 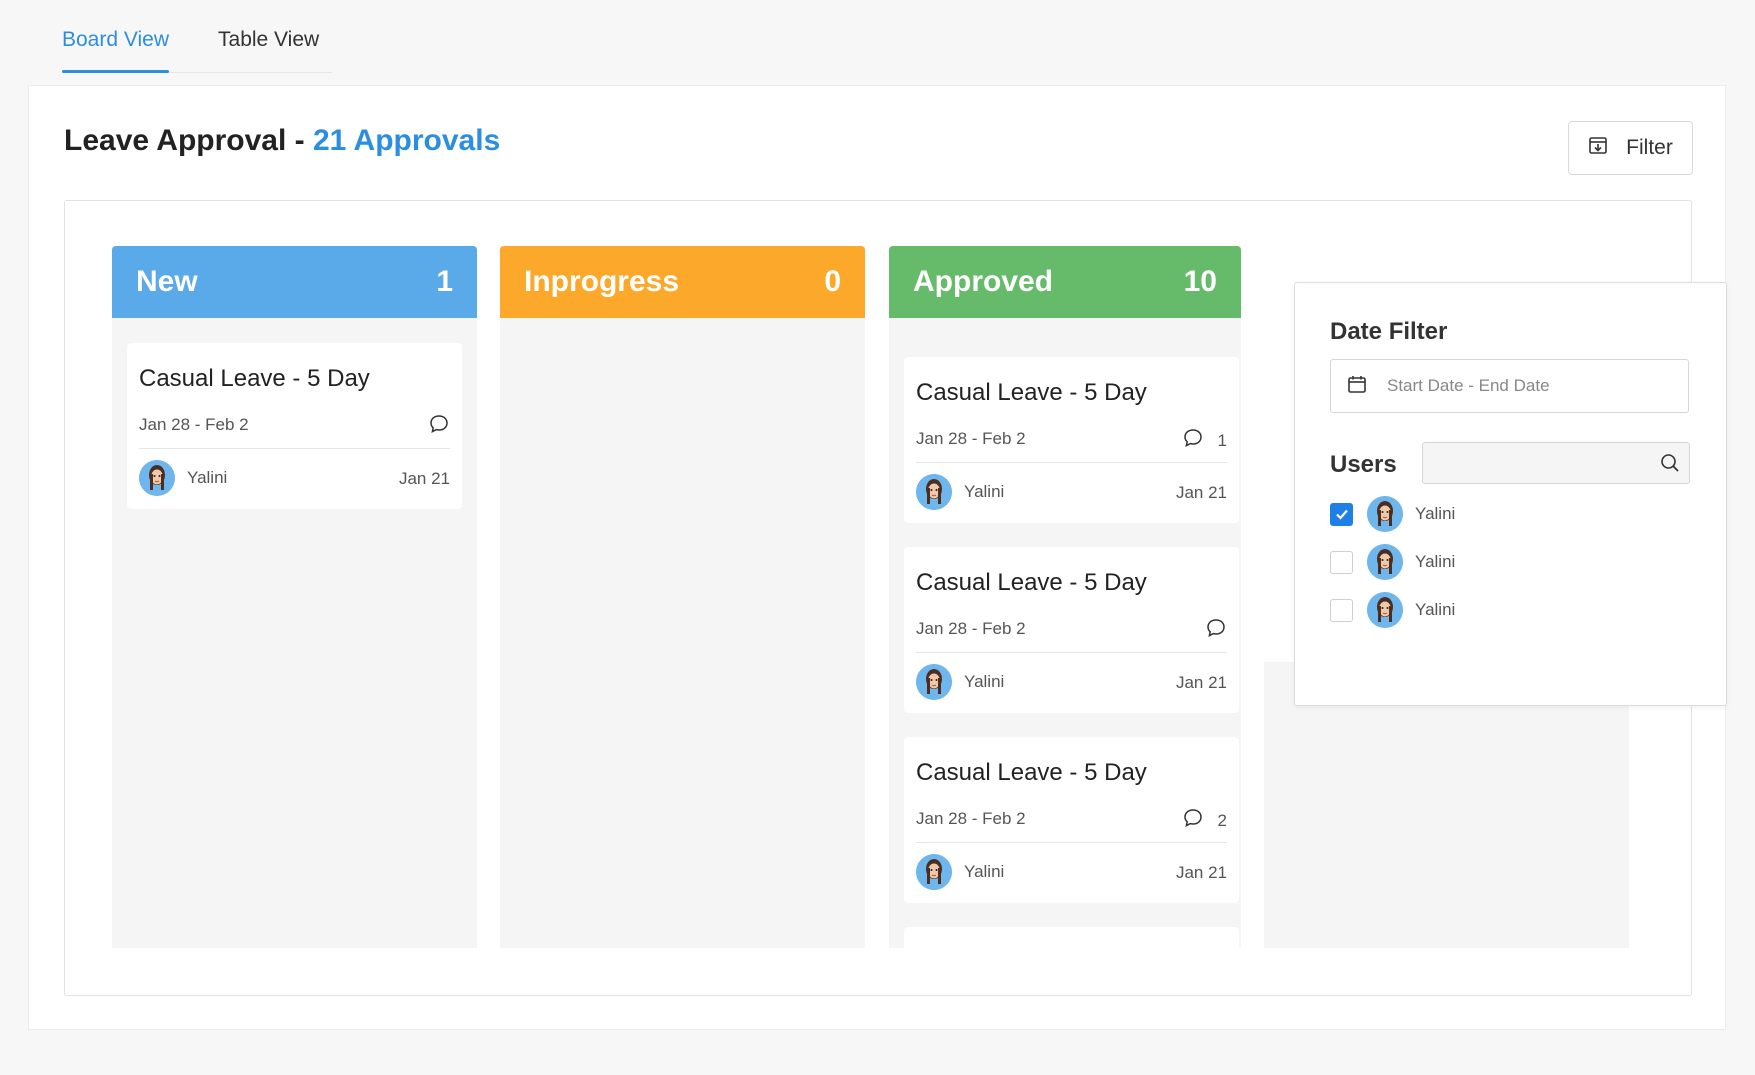 I want to click on filter-icon, so click(x=1598, y=148).